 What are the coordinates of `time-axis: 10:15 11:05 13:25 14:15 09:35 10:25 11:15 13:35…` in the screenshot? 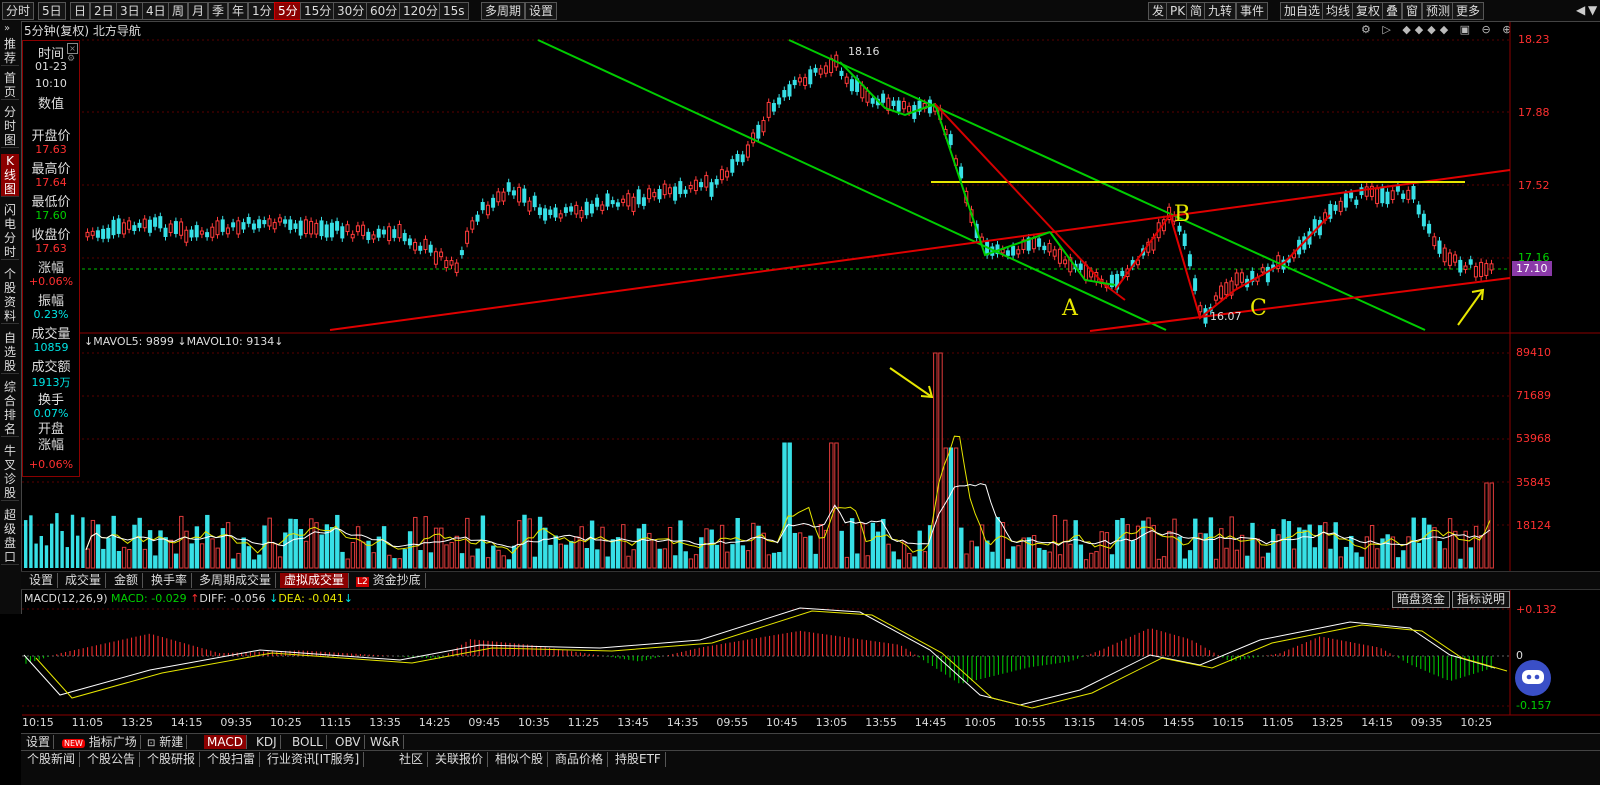 It's located at (766, 724).